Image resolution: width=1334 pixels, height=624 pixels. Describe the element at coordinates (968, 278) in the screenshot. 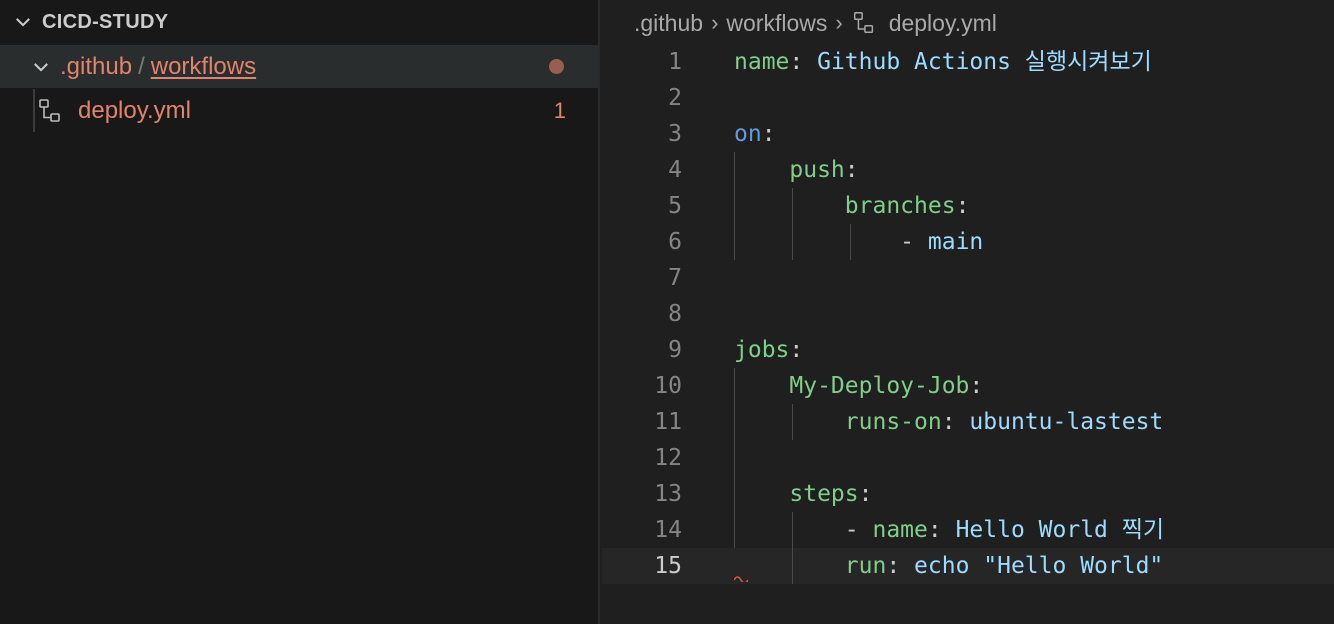

I see `code-line: 7` at that location.